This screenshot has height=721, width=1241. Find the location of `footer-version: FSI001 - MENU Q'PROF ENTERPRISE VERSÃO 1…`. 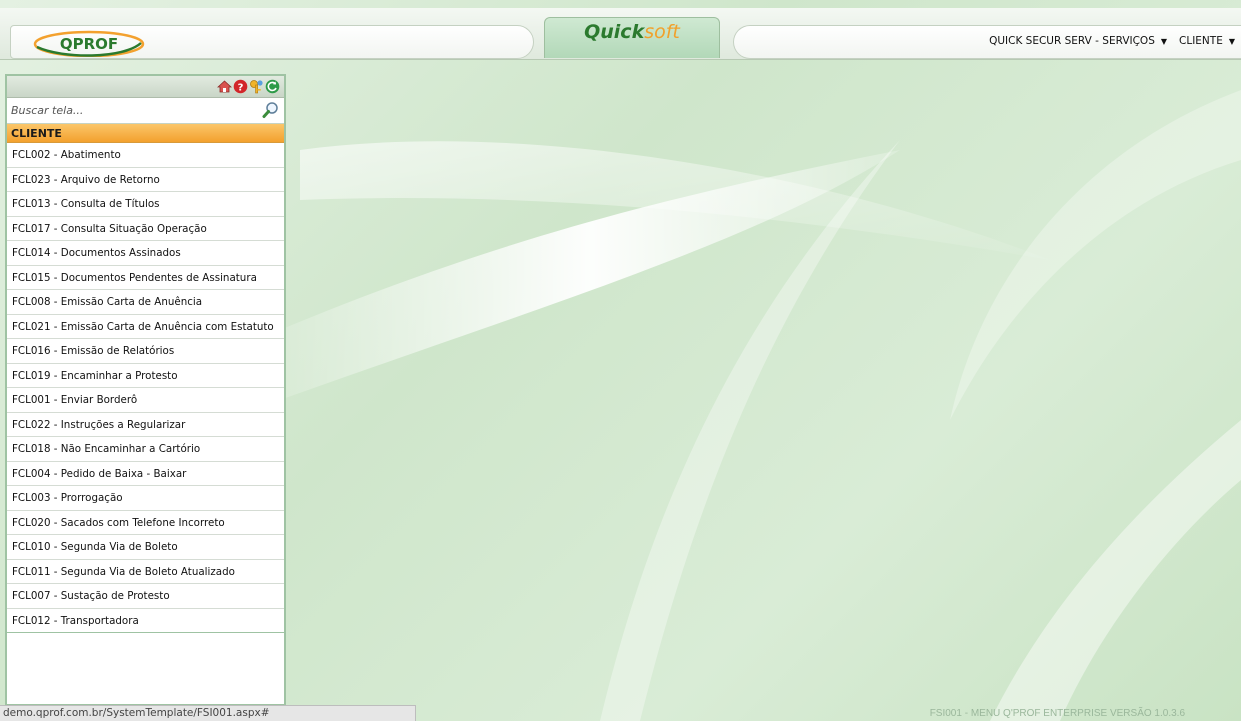

footer-version: FSI001 - MENU Q'PROF ENTERPRISE VERSÃO 1… is located at coordinates (1057, 713).